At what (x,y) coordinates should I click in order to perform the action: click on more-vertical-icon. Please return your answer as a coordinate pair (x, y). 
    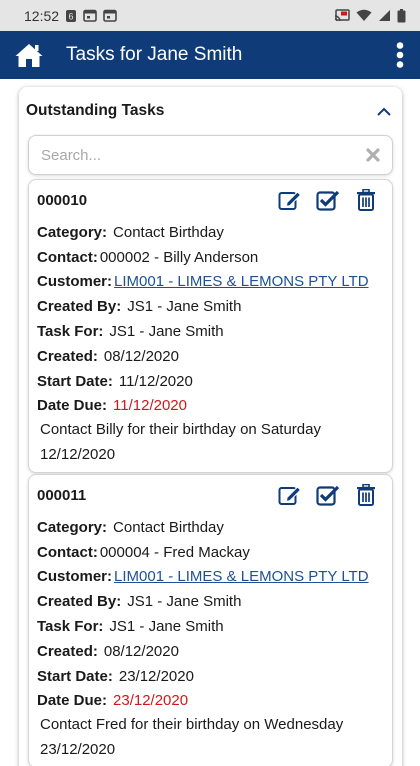
    Looking at the image, I should click on (400, 55).